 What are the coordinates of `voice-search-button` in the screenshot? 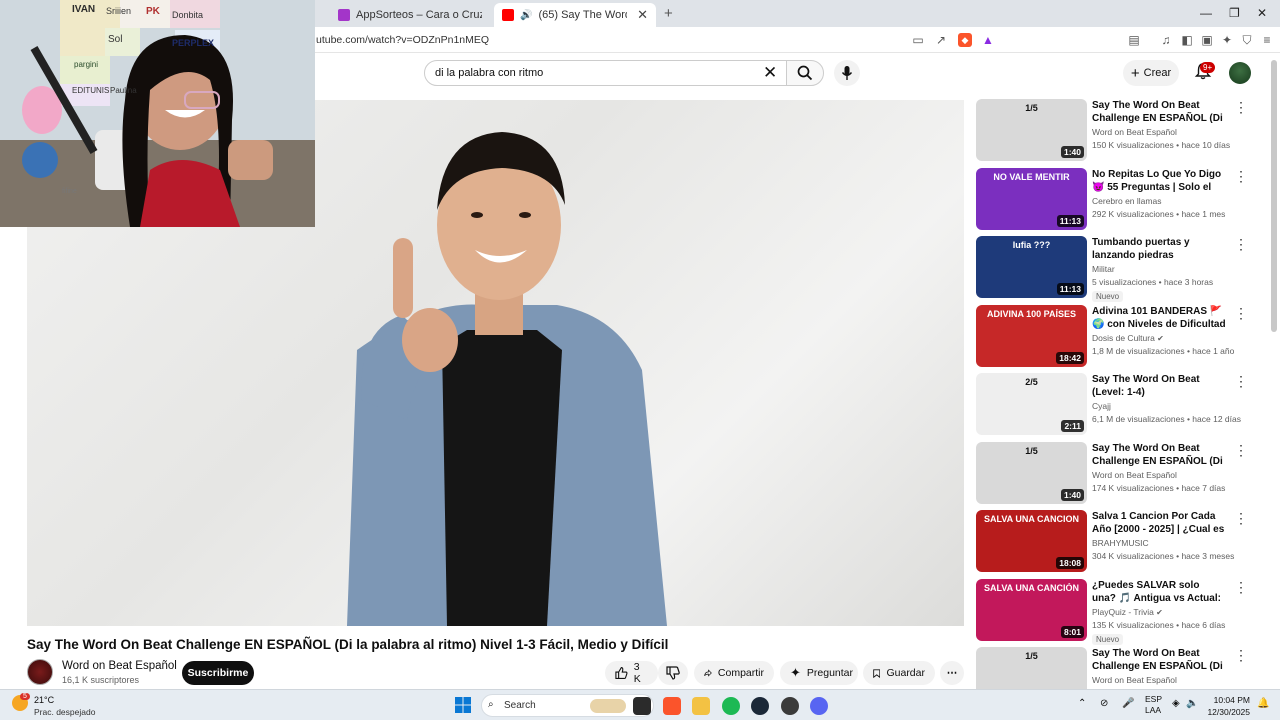 It's located at (847, 73).